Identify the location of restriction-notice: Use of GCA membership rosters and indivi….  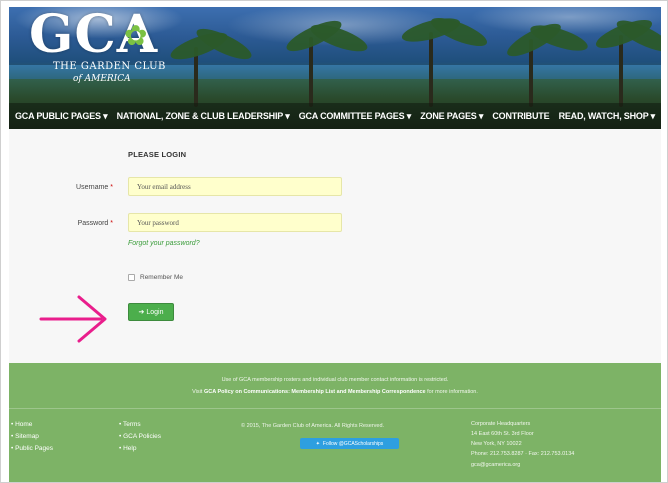
(335, 380).